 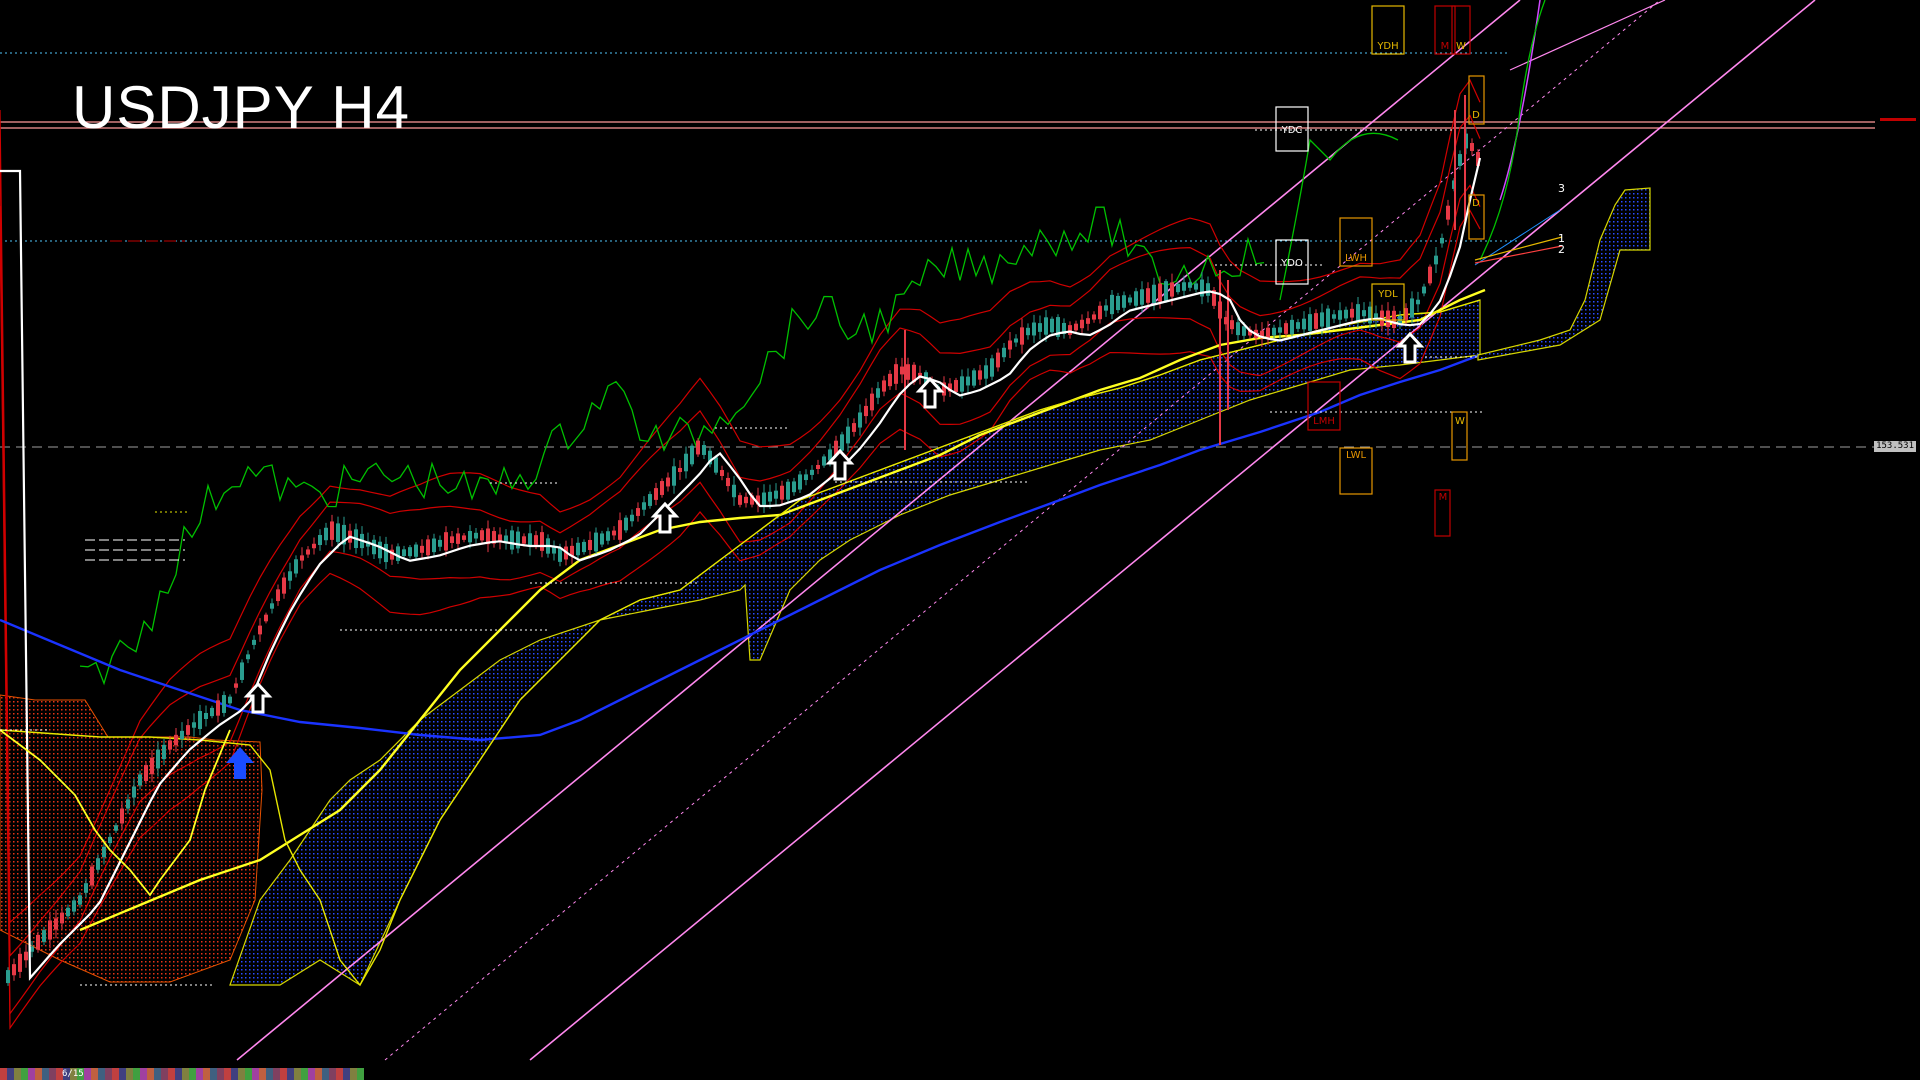 What do you see at coordinates (1461, 46) in the screenshot?
I see `label-w-top: W` at bounding box center [1461, 46].